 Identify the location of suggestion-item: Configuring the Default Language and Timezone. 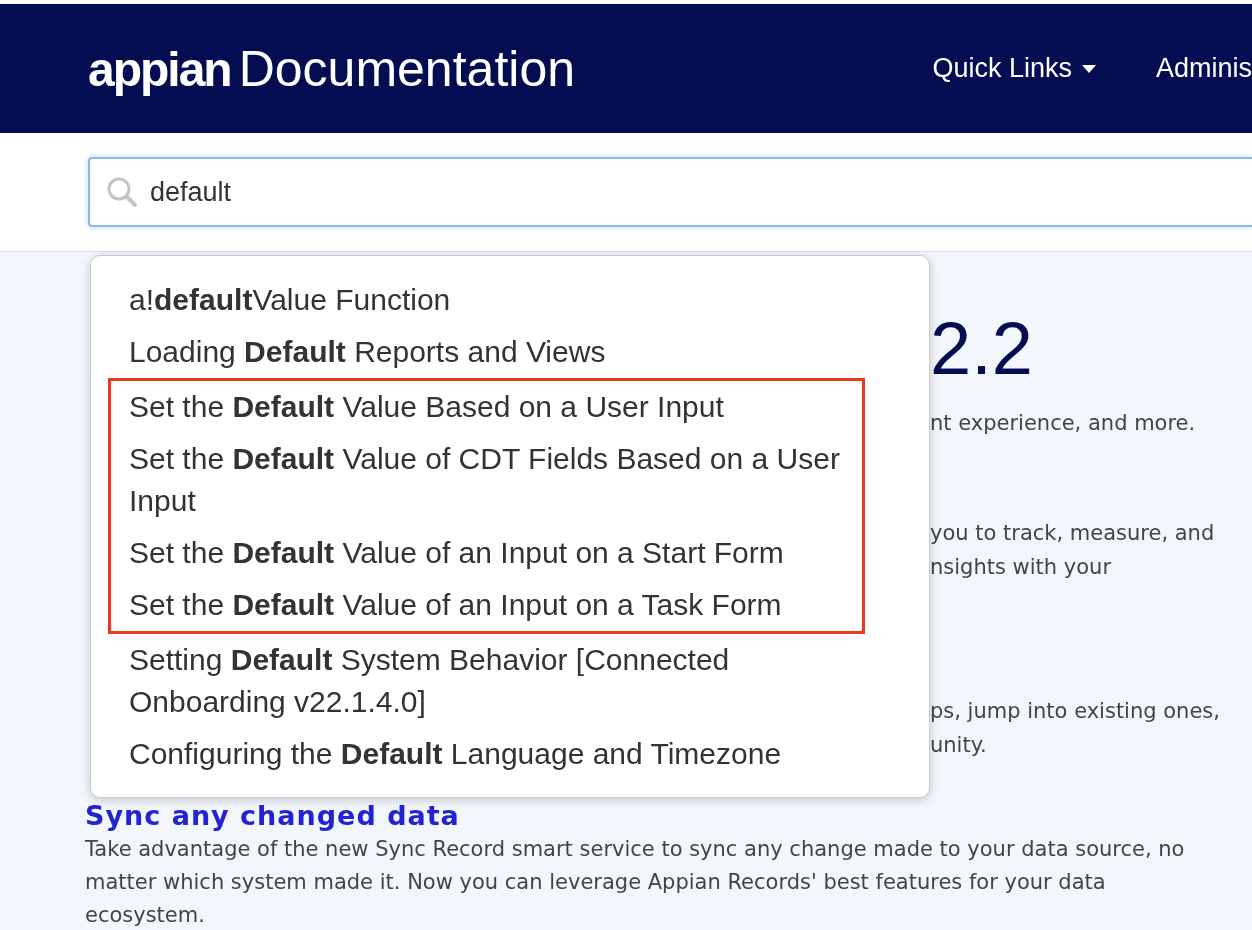
(486, 754).